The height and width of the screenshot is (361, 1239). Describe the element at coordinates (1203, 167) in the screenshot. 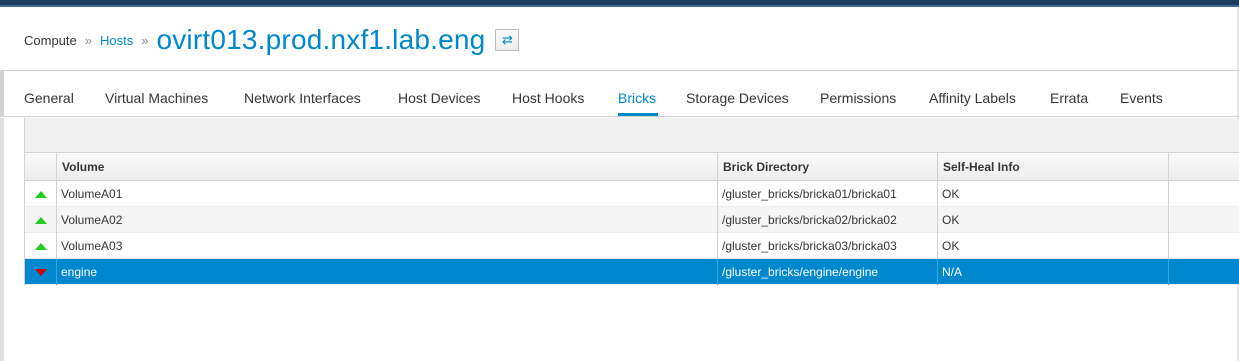

I see `column-header-empty` at that location.